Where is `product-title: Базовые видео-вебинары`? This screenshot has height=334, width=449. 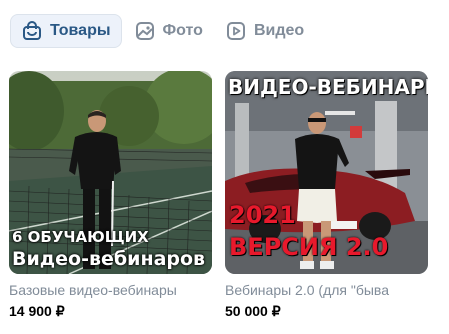
product-title: Базовые видео-вебинары is located at coordinates (110, 290).